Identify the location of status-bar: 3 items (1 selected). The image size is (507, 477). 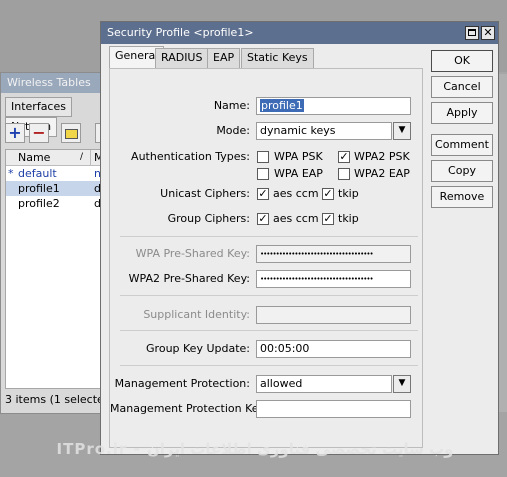
(60, 399).